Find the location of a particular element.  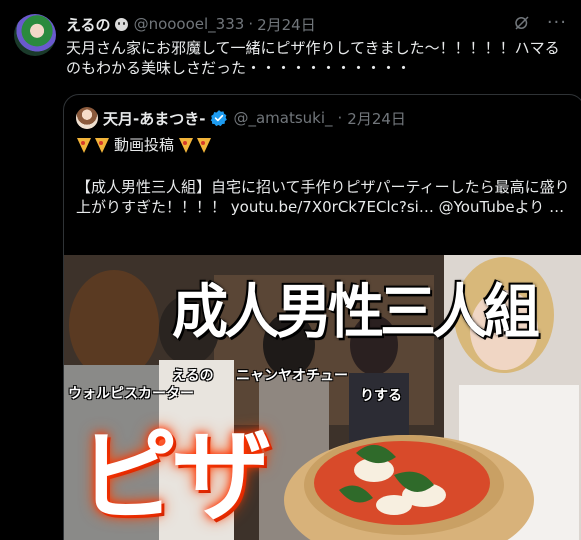

author-handle: @nooooel_333 is located at coordinates (189, 24).